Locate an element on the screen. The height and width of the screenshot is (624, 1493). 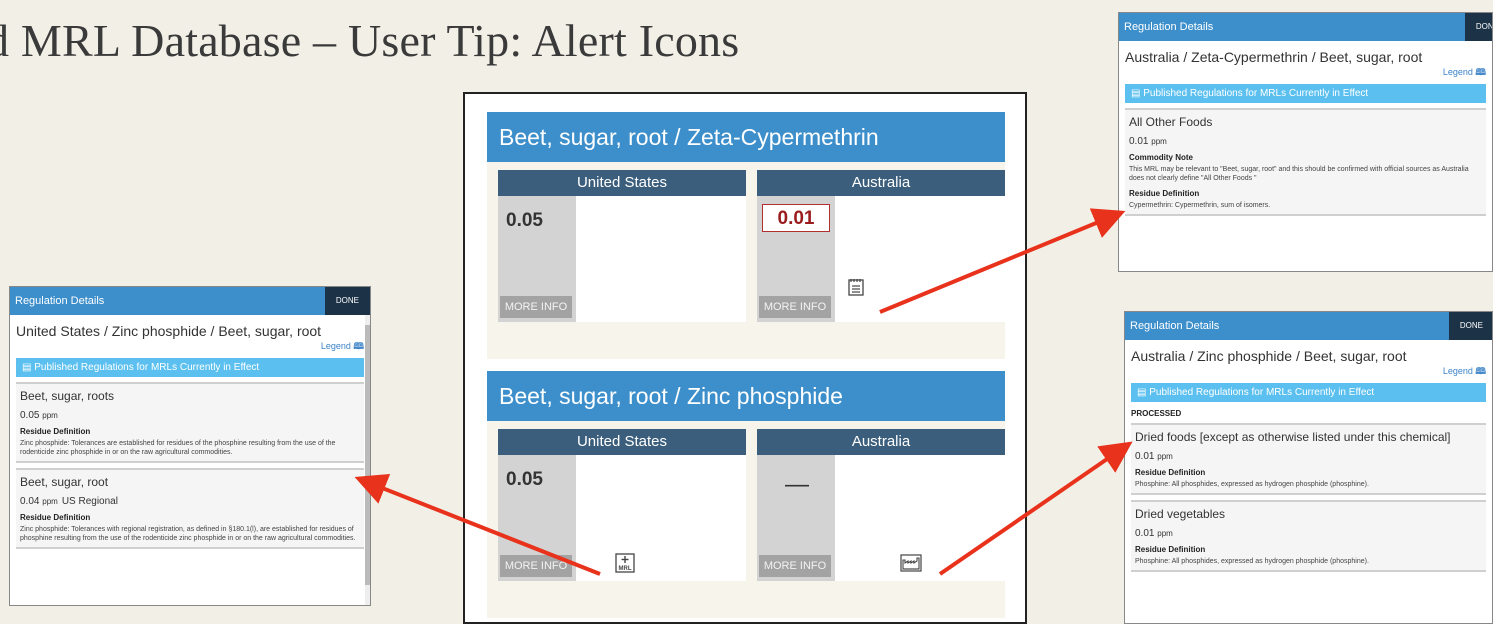
card-header: Beet, sugar, root / Zeta-Cypermethrin is located at coordinates (746, 137).